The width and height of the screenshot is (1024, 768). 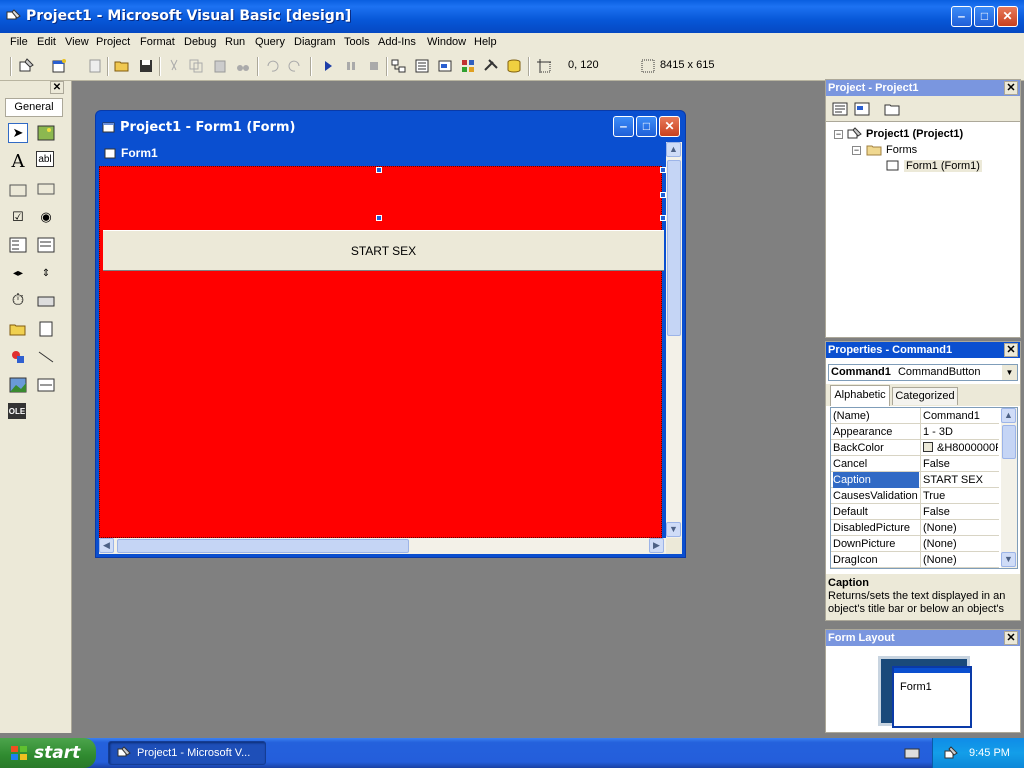 I want to click on redo-icon, so click(x=295, y=66).